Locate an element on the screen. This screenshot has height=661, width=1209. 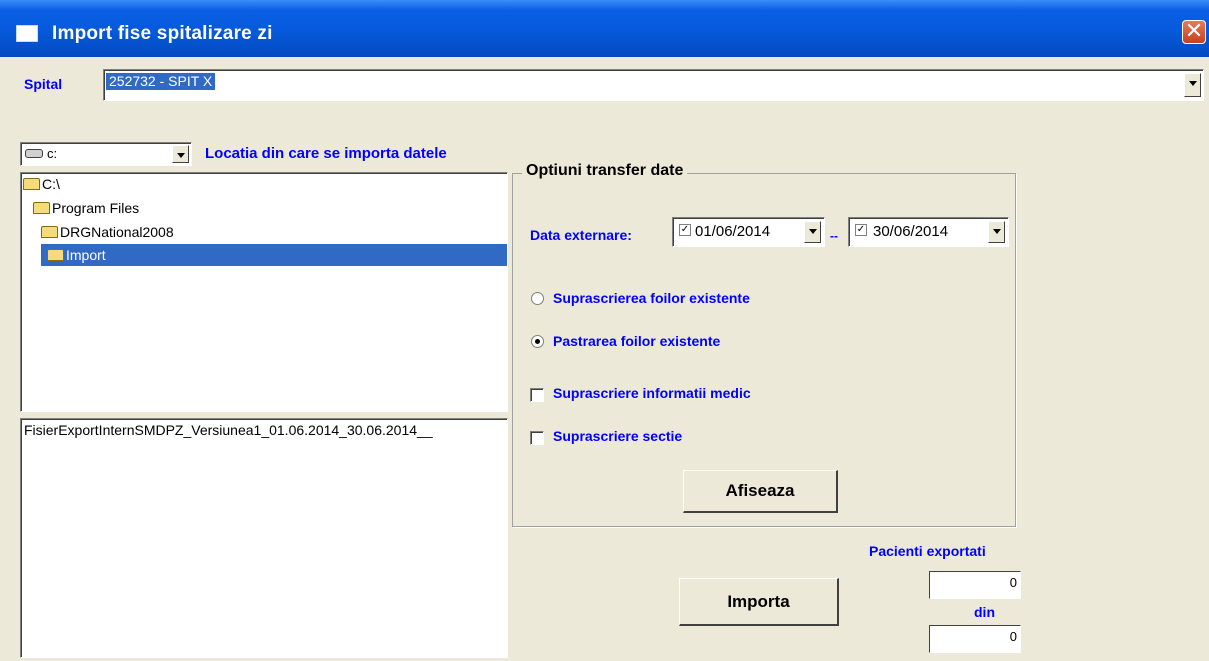
date-to-checkbox: ✓ is located at coordinates (861, 230).